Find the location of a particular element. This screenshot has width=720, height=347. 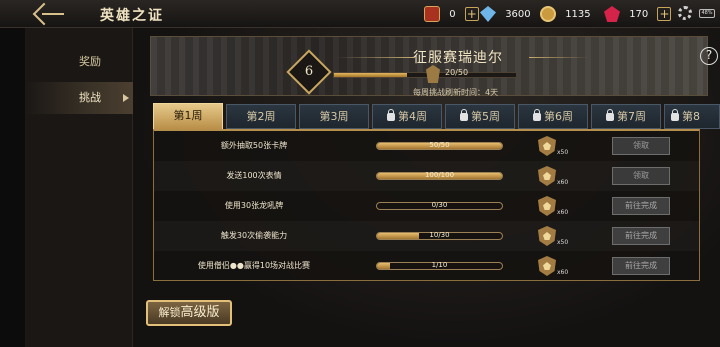

tab-label: 第2周 is located at coordinates (261, 116).